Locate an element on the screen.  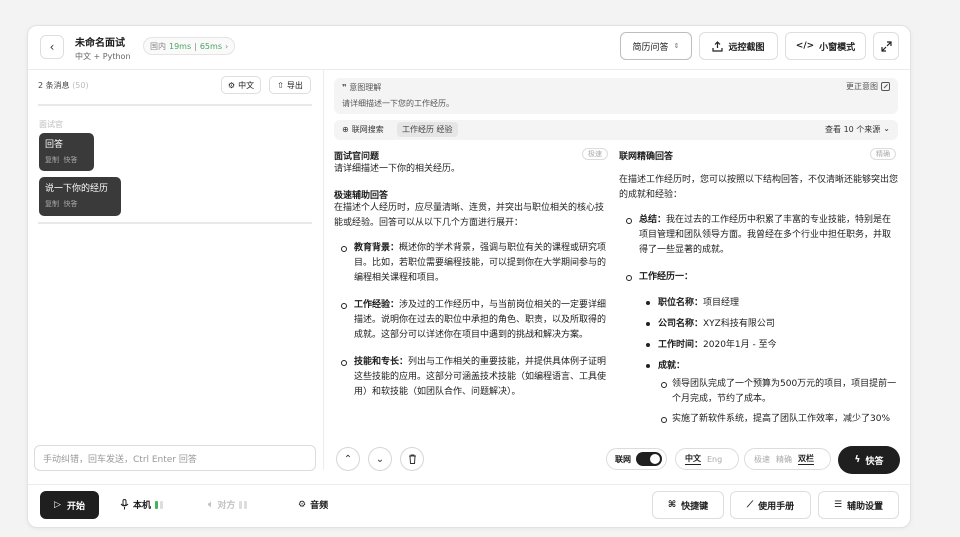
bottom-bar: ▷ 开始 本机 🔈︎ 对方 ⚙ 音频 ⌘ 快捷键 ⟋ 使用手册 ☰ 辅助设置 is located at coordinates (469, 505).